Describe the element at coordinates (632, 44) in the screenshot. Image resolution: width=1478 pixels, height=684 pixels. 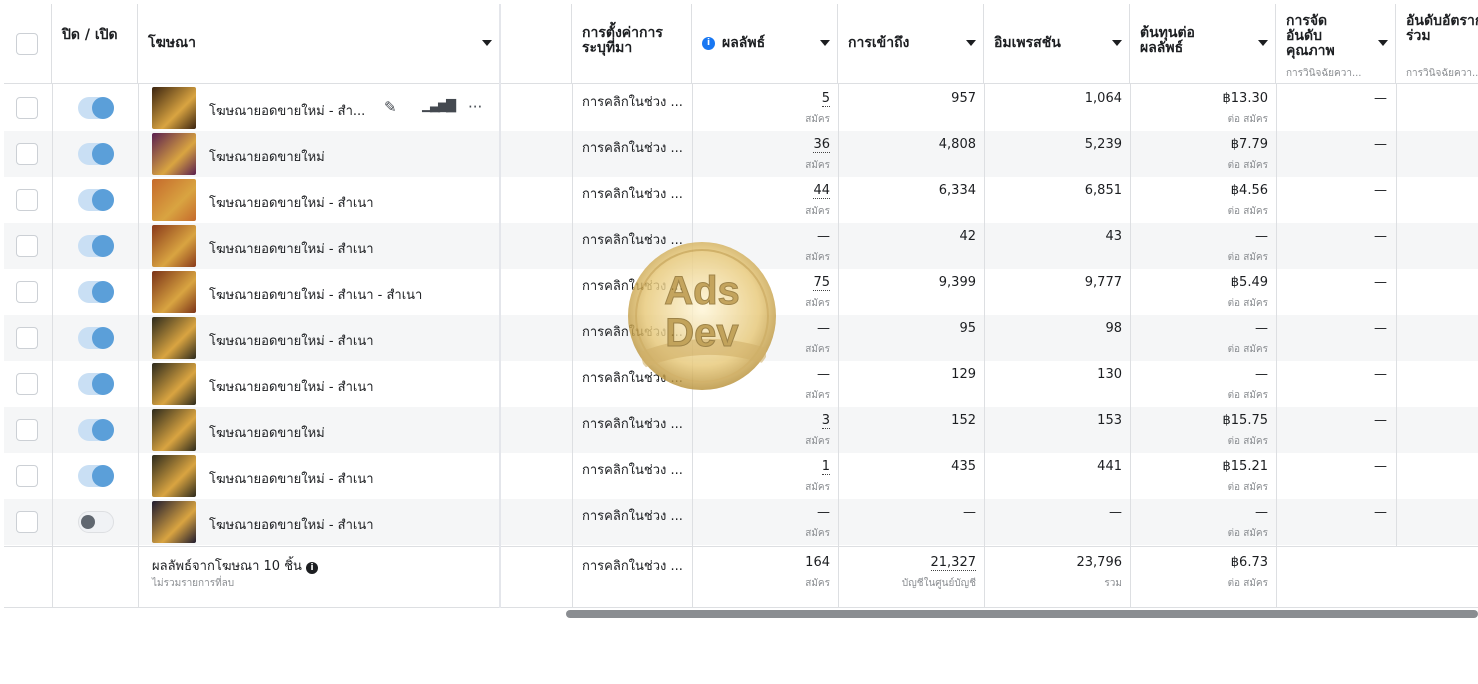
I see `header-attribution: การตั้งค่าการระบุที่มา` at that location.